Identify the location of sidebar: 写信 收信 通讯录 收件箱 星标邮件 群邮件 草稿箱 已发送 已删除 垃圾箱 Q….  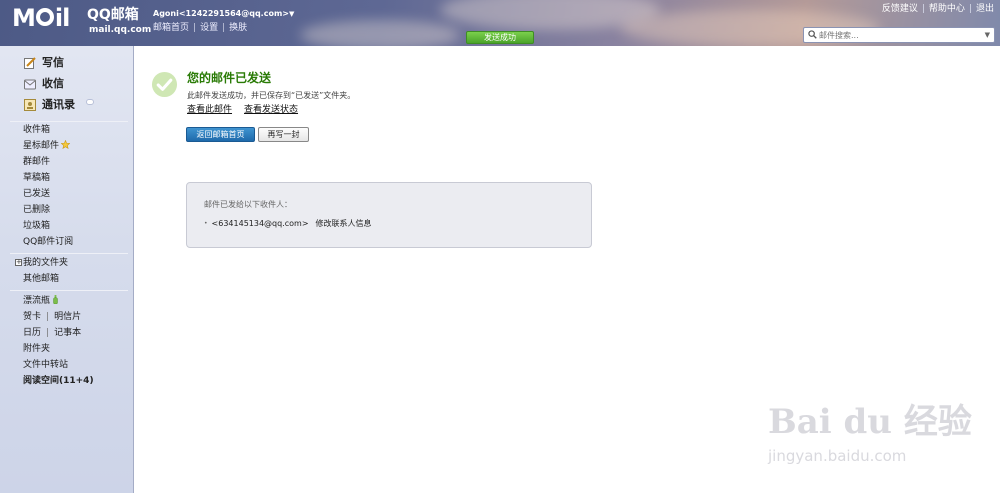
(67, 269).